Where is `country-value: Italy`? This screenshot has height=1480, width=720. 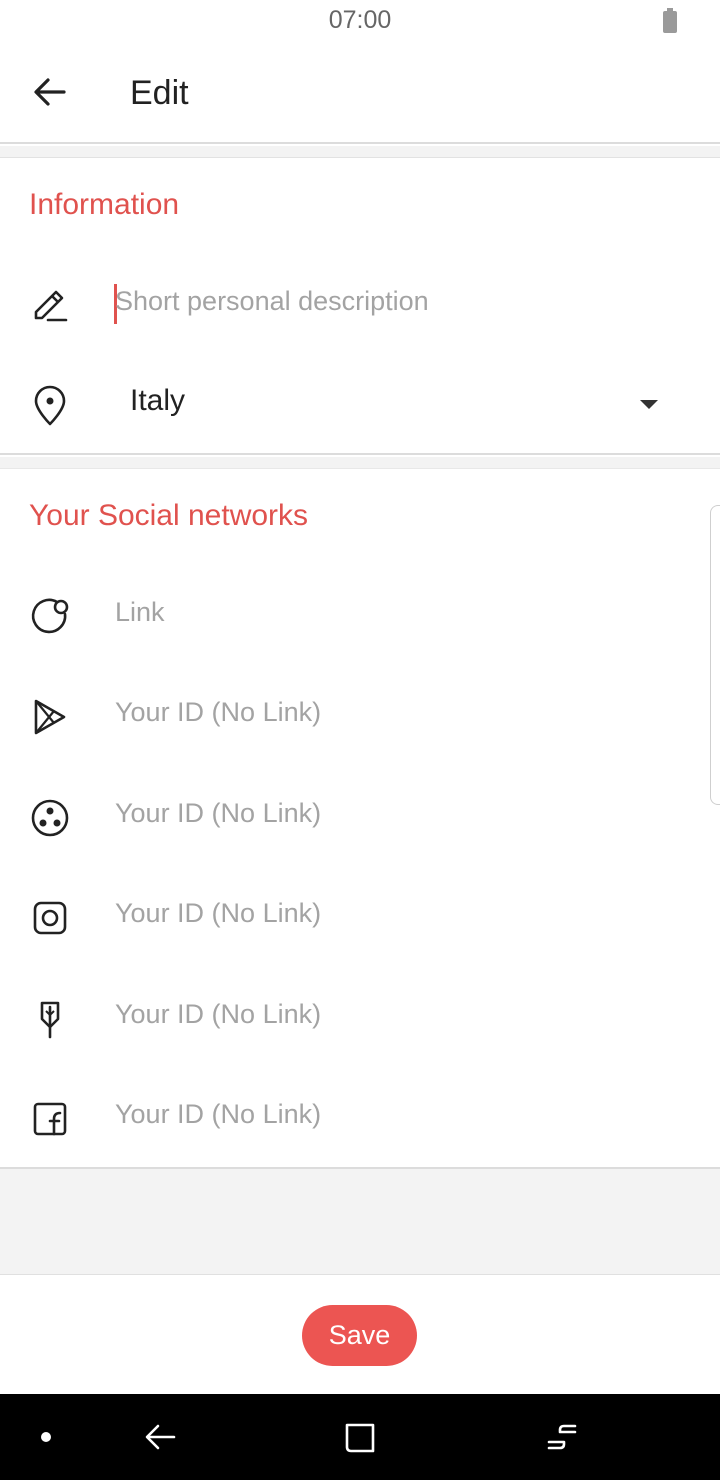
country-value: Italy is located at coordinates (158, 400).